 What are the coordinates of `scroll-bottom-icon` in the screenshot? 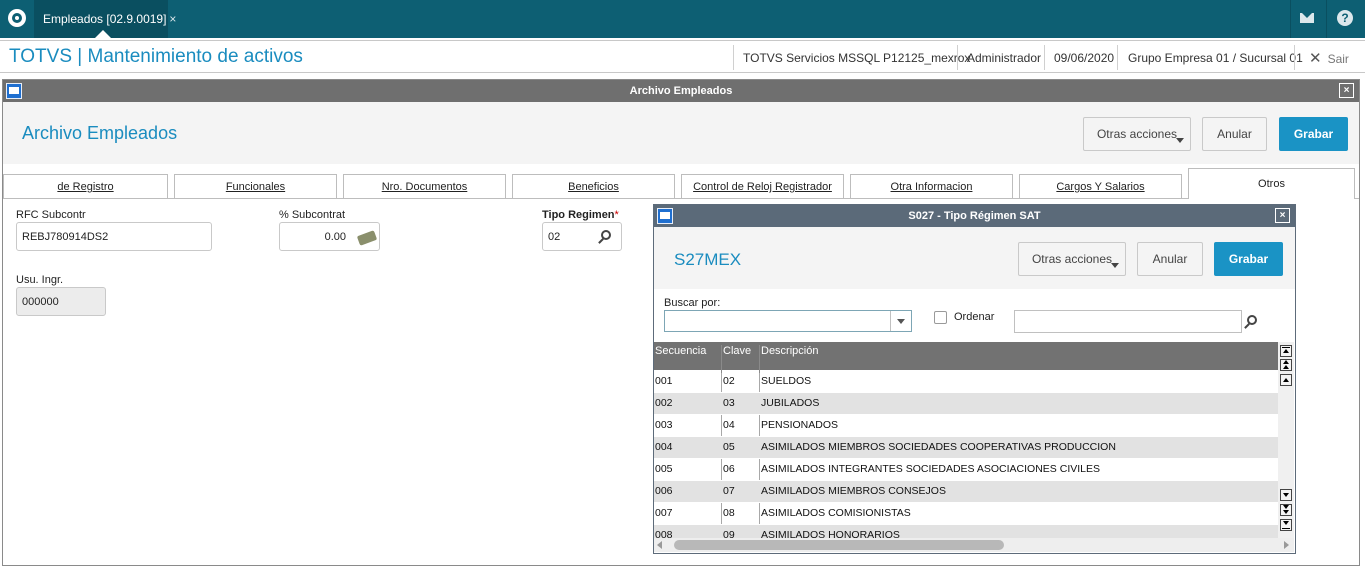 It's located at (1286, 525).